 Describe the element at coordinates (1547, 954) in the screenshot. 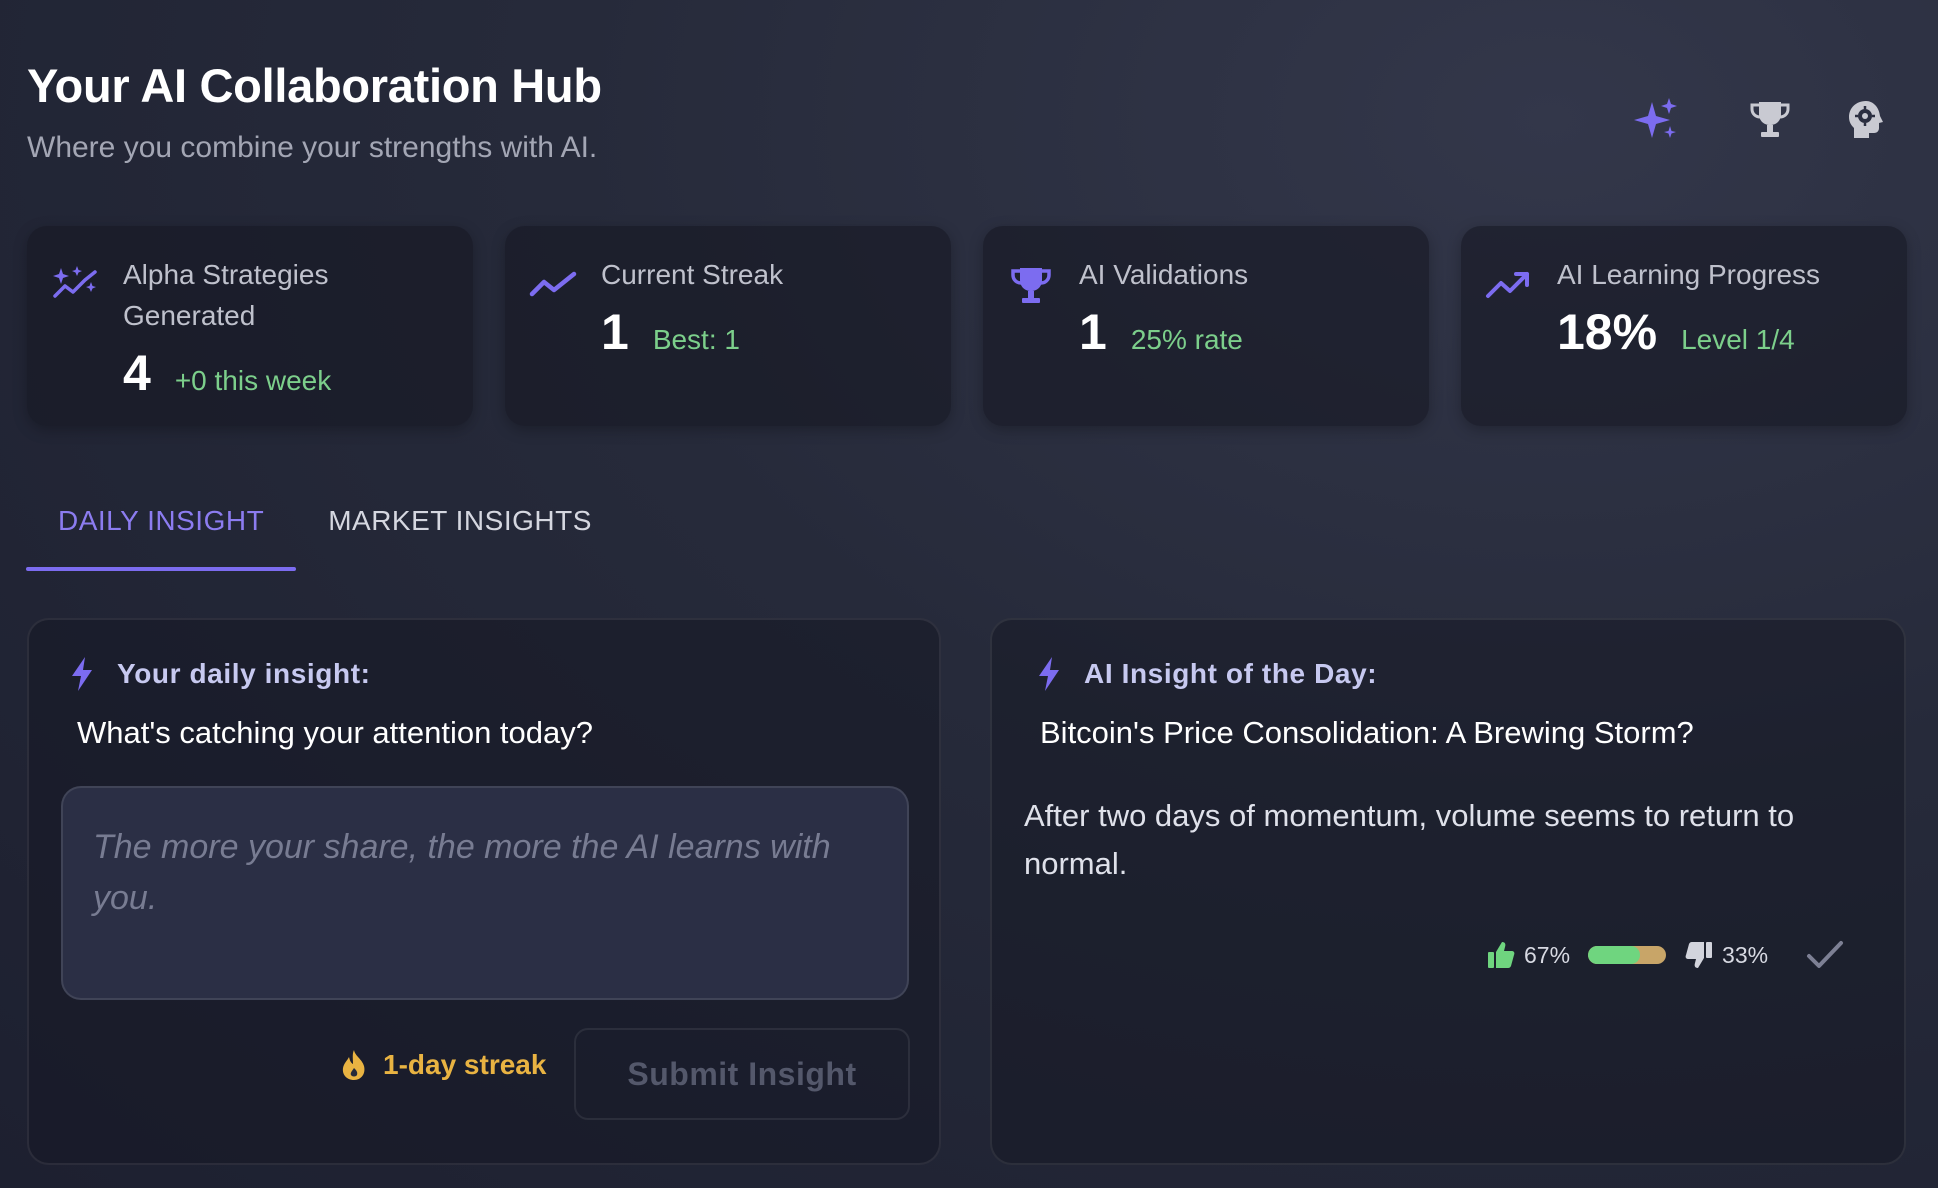

I see `upvote-percent: 67%` at that location.